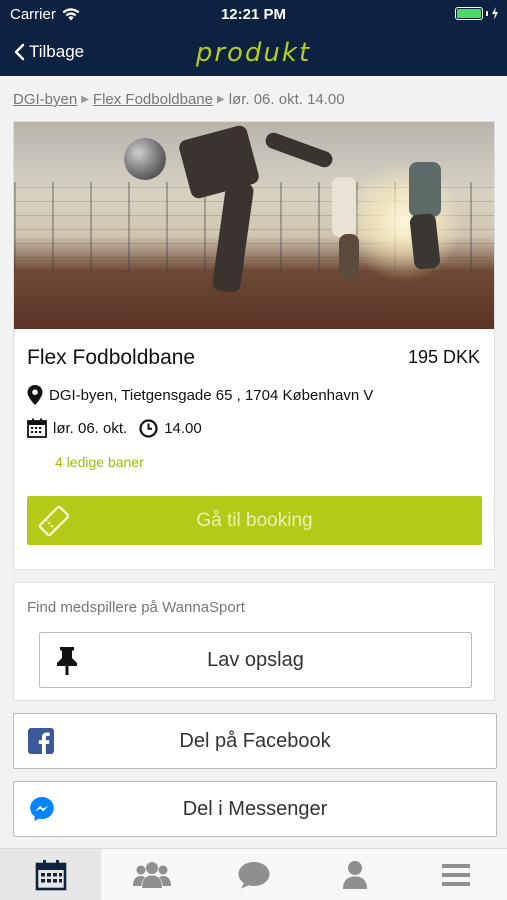  I want to click on tab-menu, so click(456, 874).